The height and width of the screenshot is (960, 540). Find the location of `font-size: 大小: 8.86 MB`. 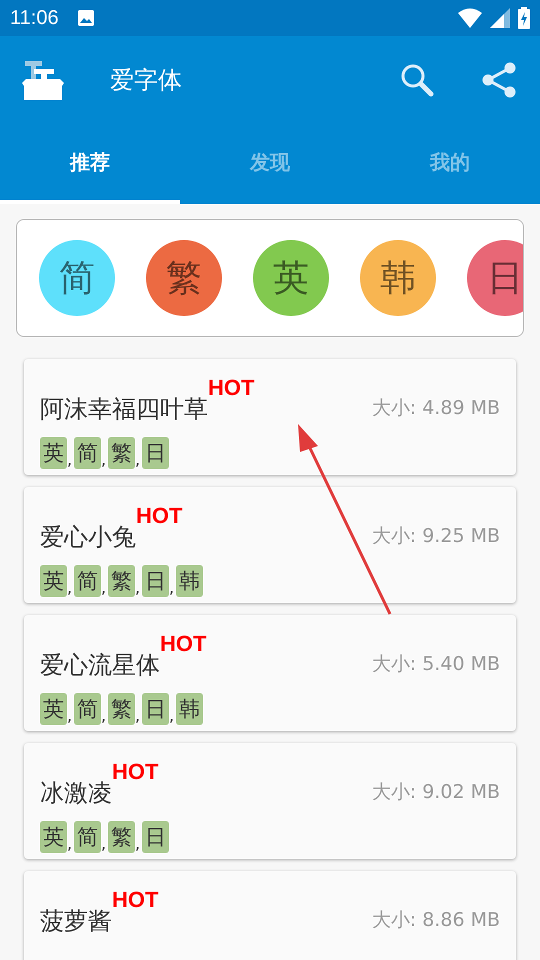

font-size: 大小: 8.86 MB is located at coordinates (436, 920).